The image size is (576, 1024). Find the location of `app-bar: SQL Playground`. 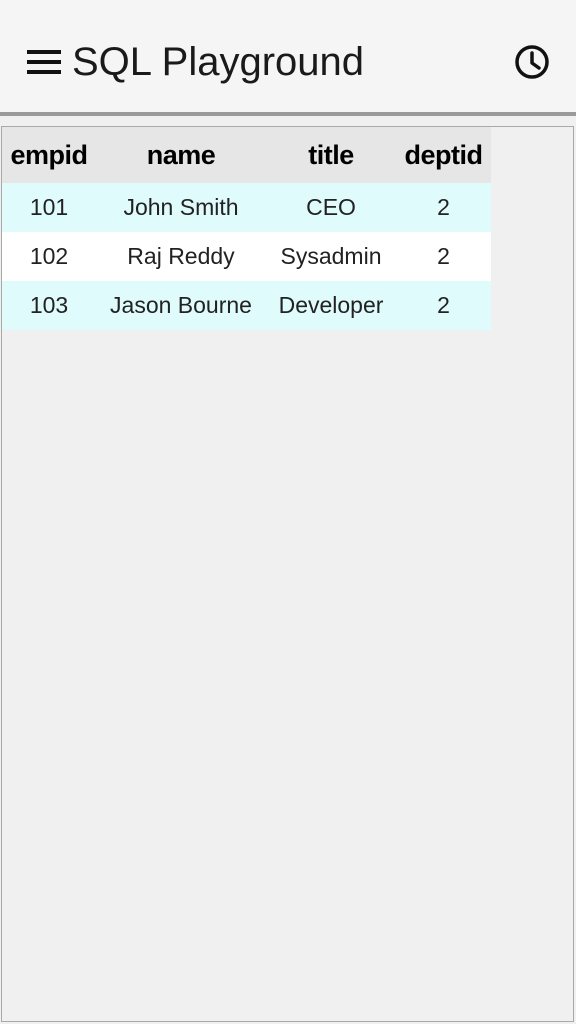

app-bar: SQL Playground is located at coordinates (288, 58).